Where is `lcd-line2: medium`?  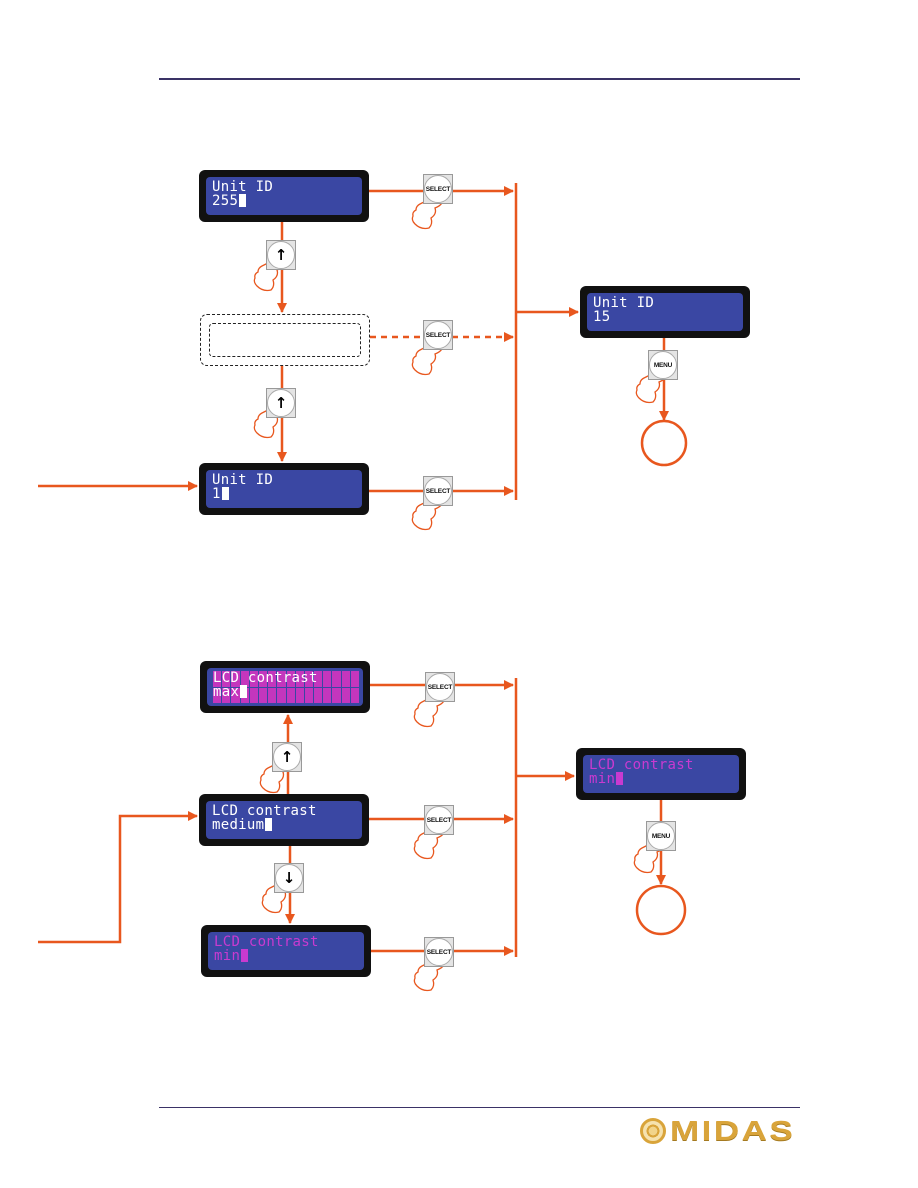
lcd-line2: medium is located at coordinates (242, 825).